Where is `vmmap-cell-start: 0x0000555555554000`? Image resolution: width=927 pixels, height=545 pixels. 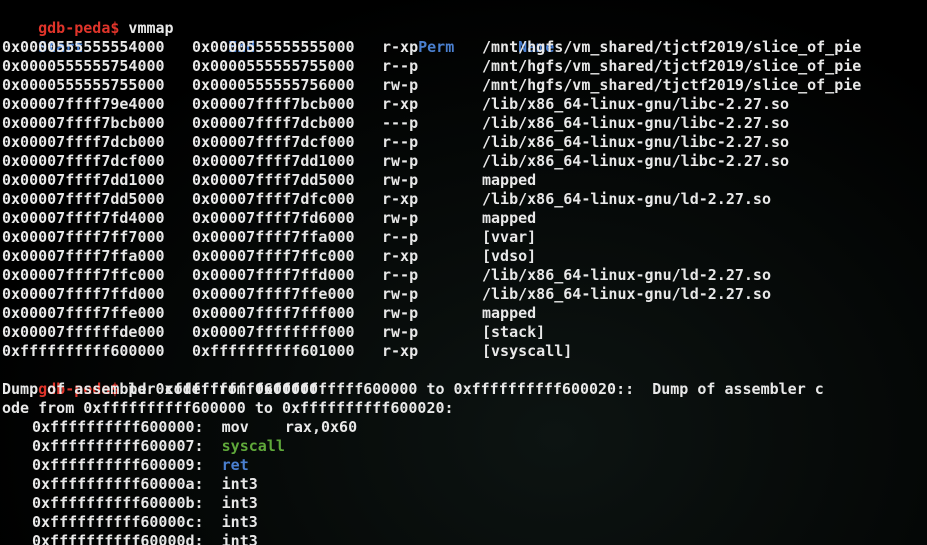
vmmap-cell-start: 0x0000555555554000 is located at coordinates (83, 47).